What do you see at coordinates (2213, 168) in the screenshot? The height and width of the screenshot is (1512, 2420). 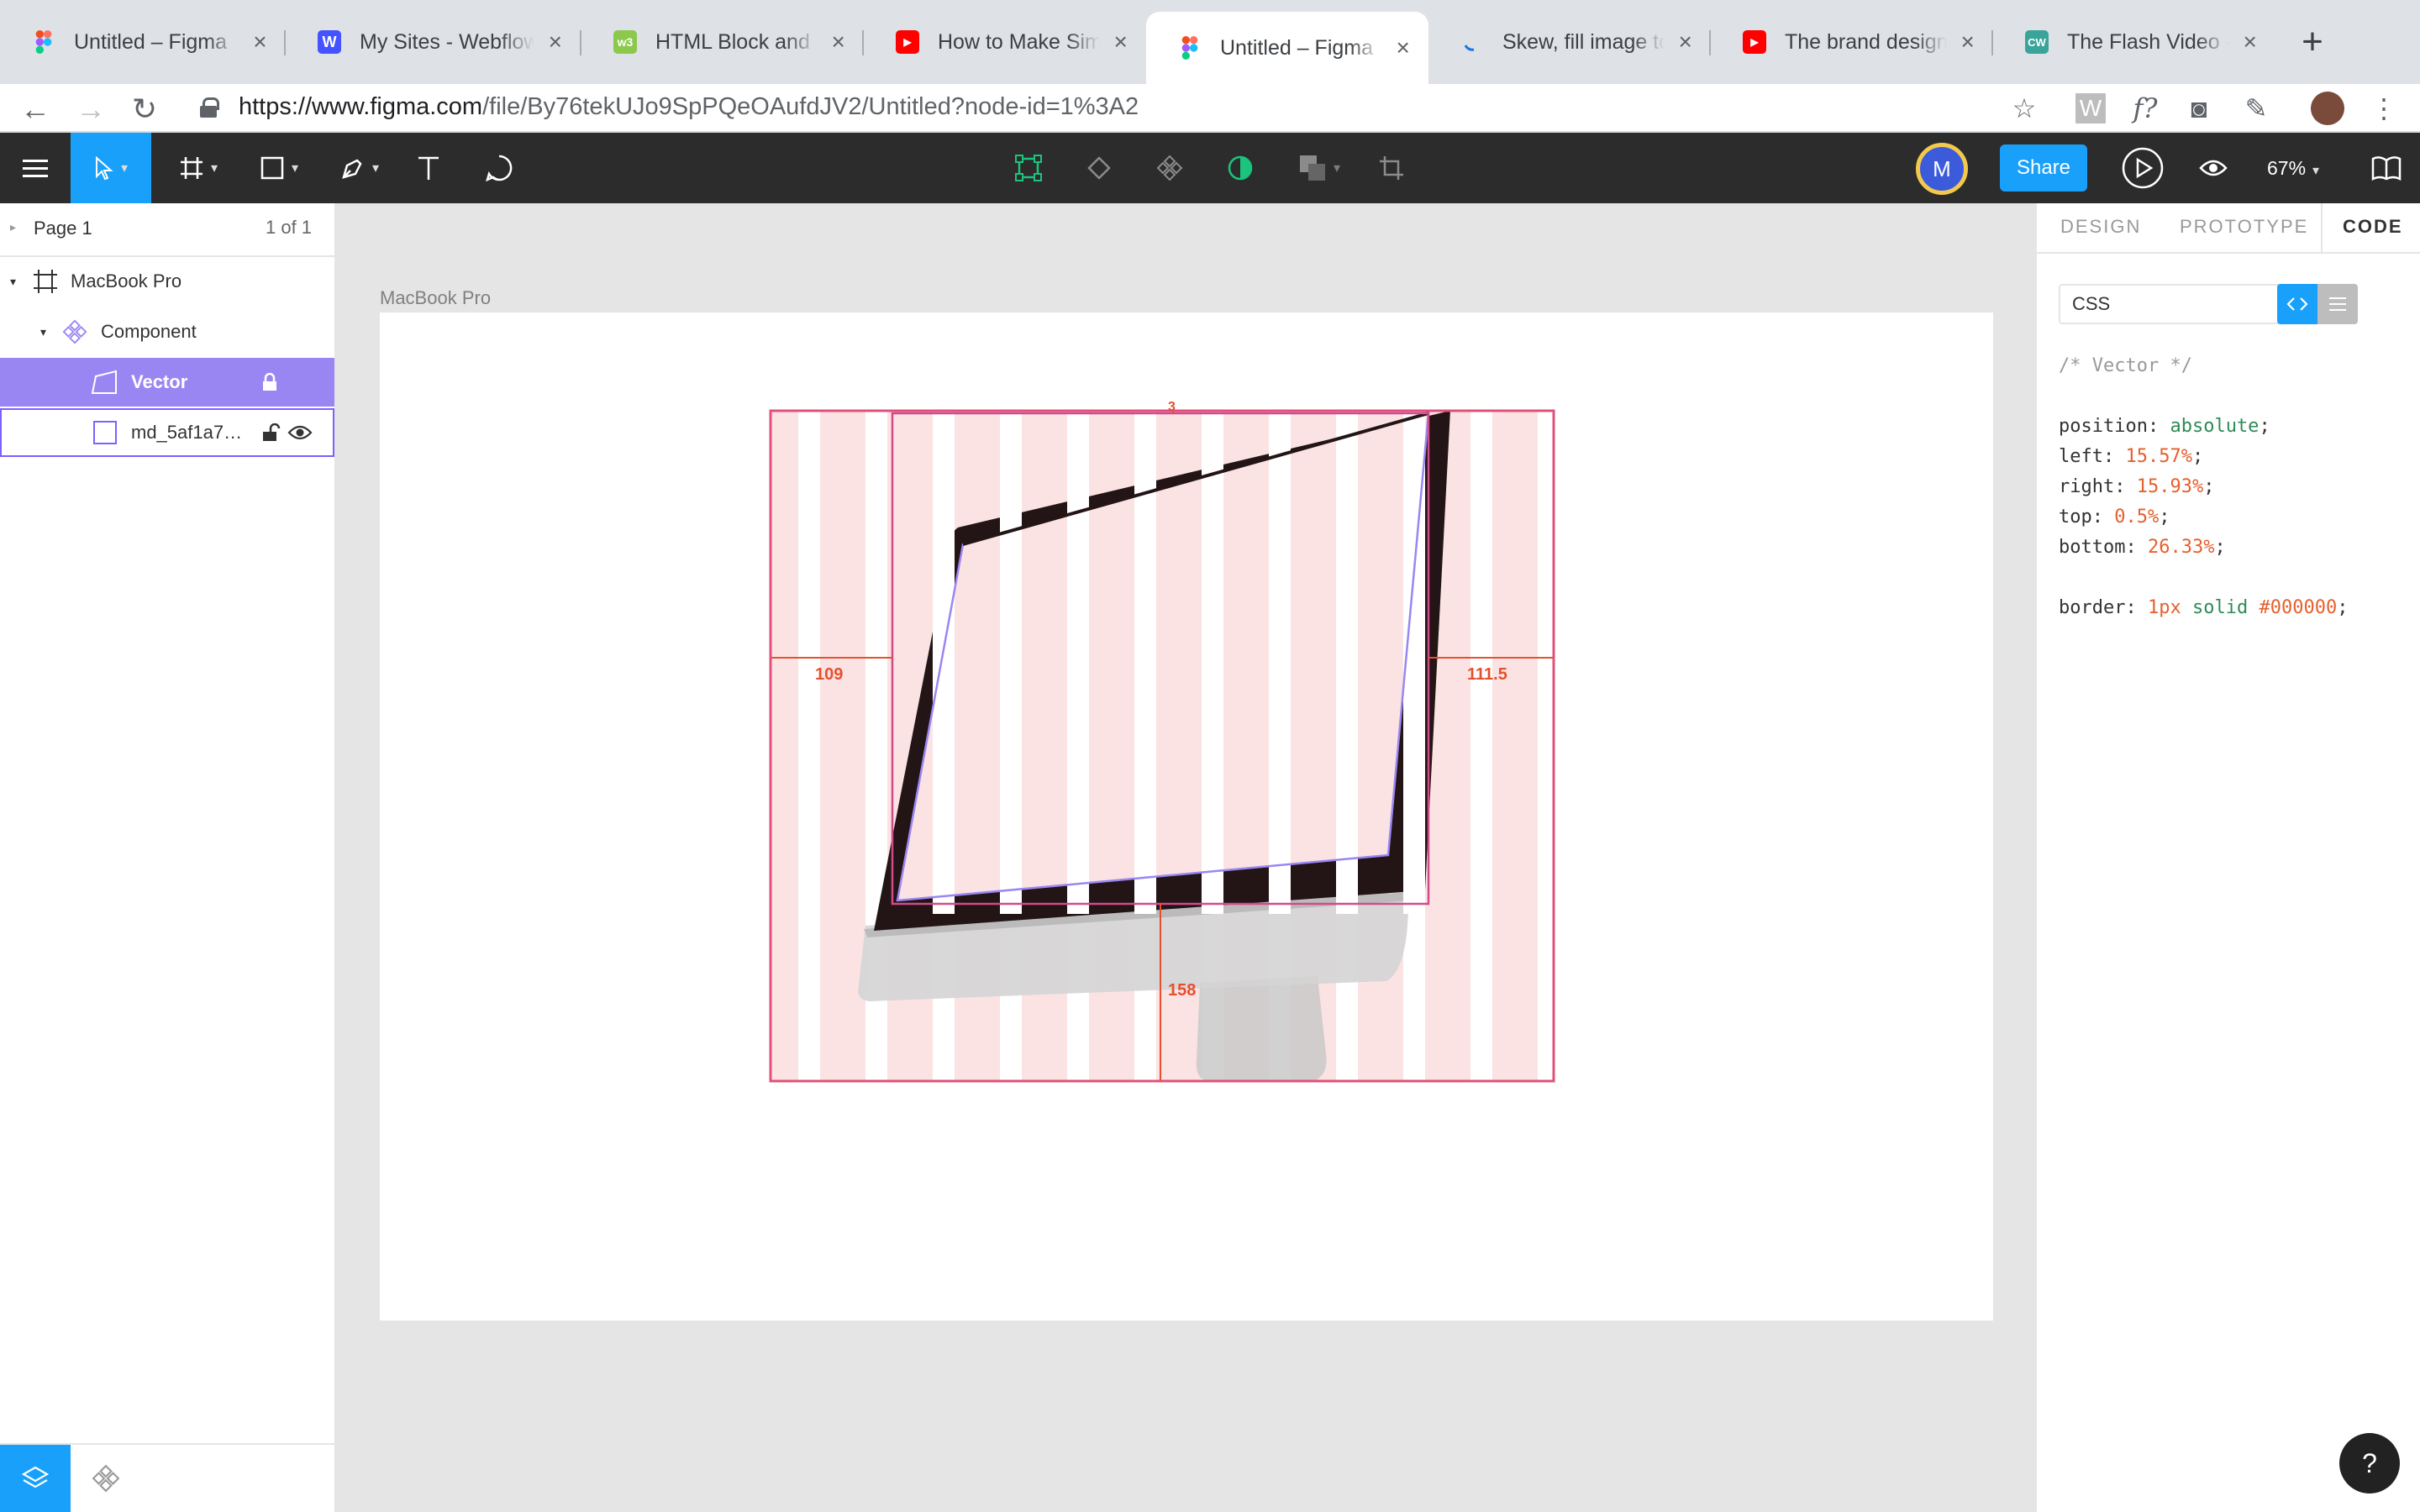 I see `view-only-eye-icon` at bounding box center [2213, 168].